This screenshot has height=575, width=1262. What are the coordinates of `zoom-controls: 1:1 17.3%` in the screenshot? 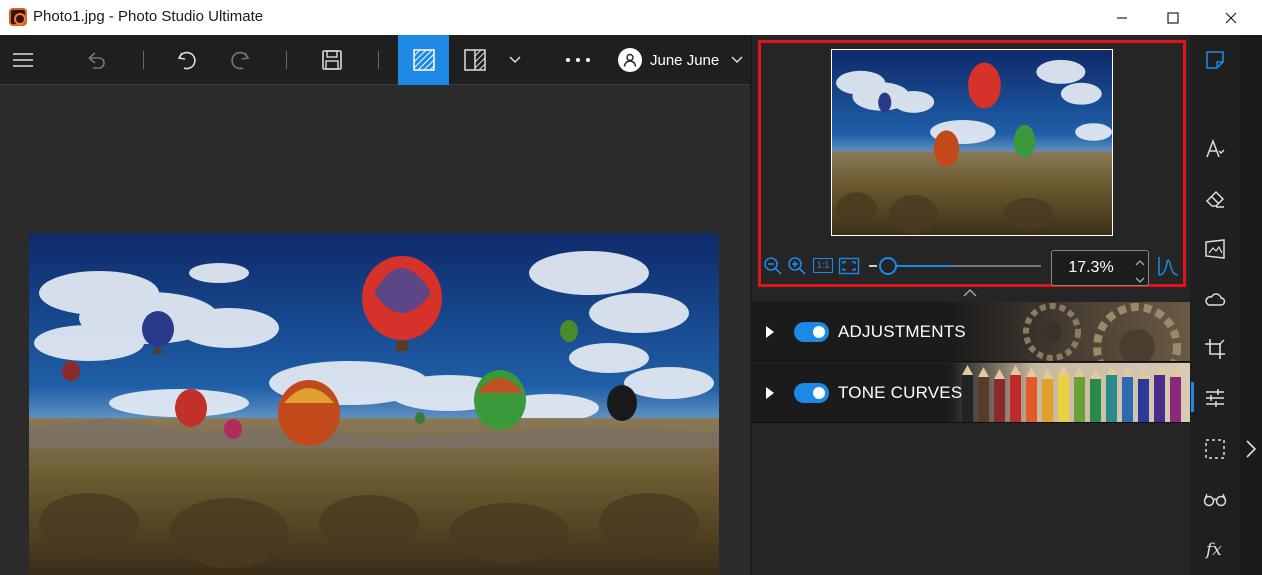 It's located at (972, 267).